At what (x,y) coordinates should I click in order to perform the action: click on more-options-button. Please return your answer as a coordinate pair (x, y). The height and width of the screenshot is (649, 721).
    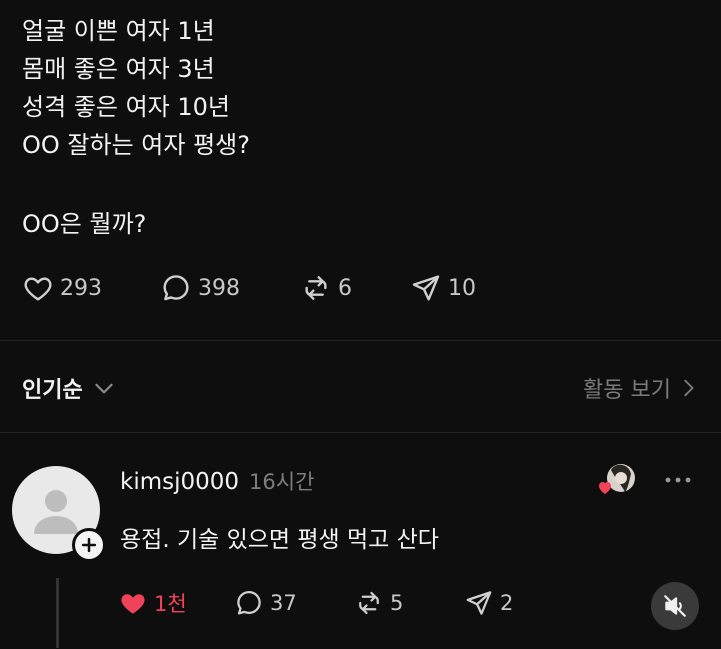
    Looking at the image, I should click on (678, 480).